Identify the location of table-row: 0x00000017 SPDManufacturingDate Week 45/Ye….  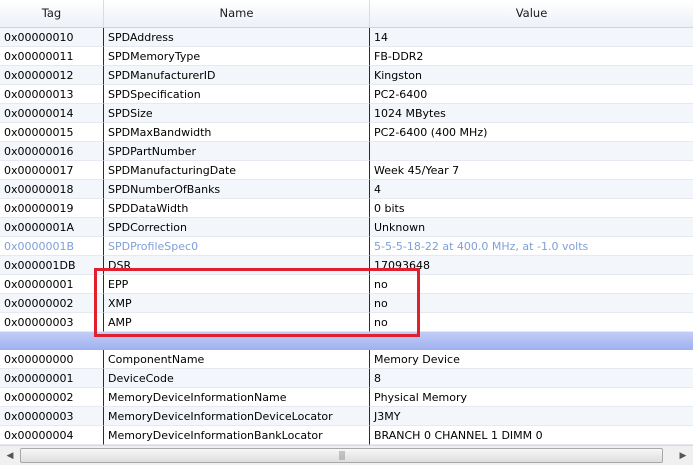
(346, 170).